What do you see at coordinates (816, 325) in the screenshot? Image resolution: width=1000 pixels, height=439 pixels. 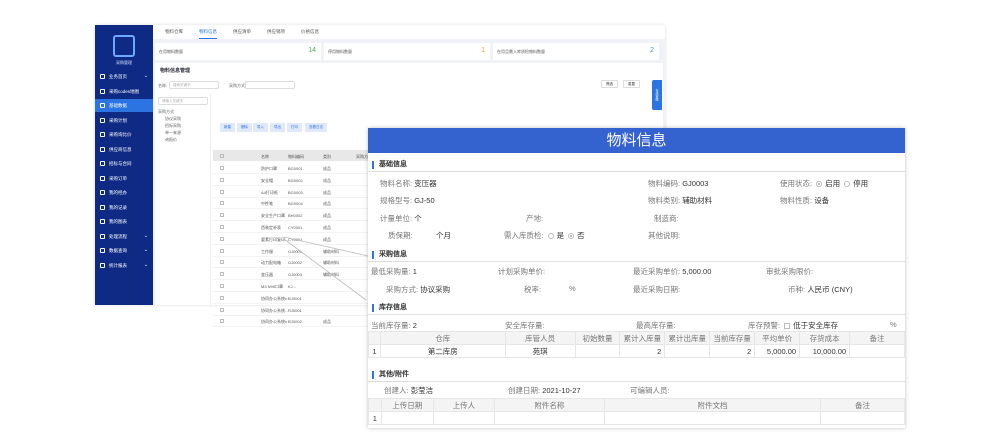 I see `checkbox-label: 低于安全库存` at bounding box center [816, 325].